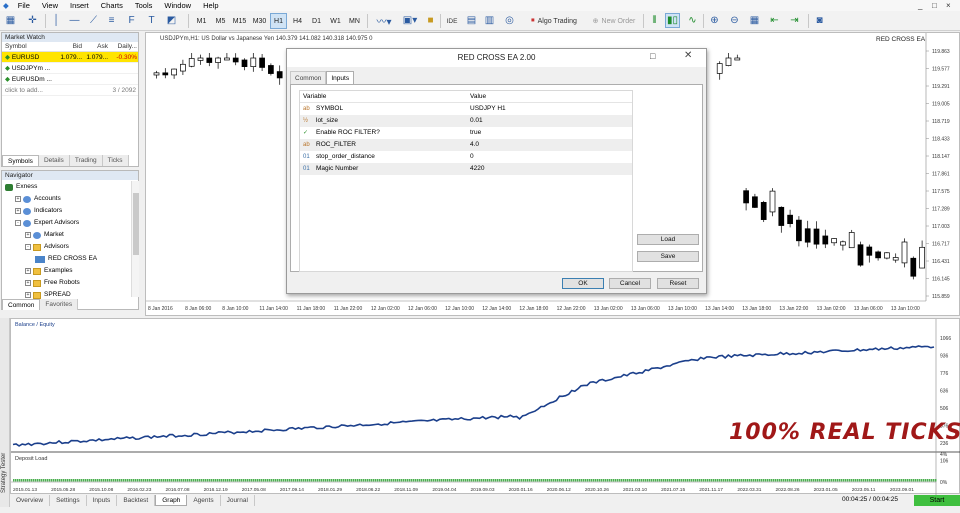  I want to click on menu-view: View, so click(50, 5).